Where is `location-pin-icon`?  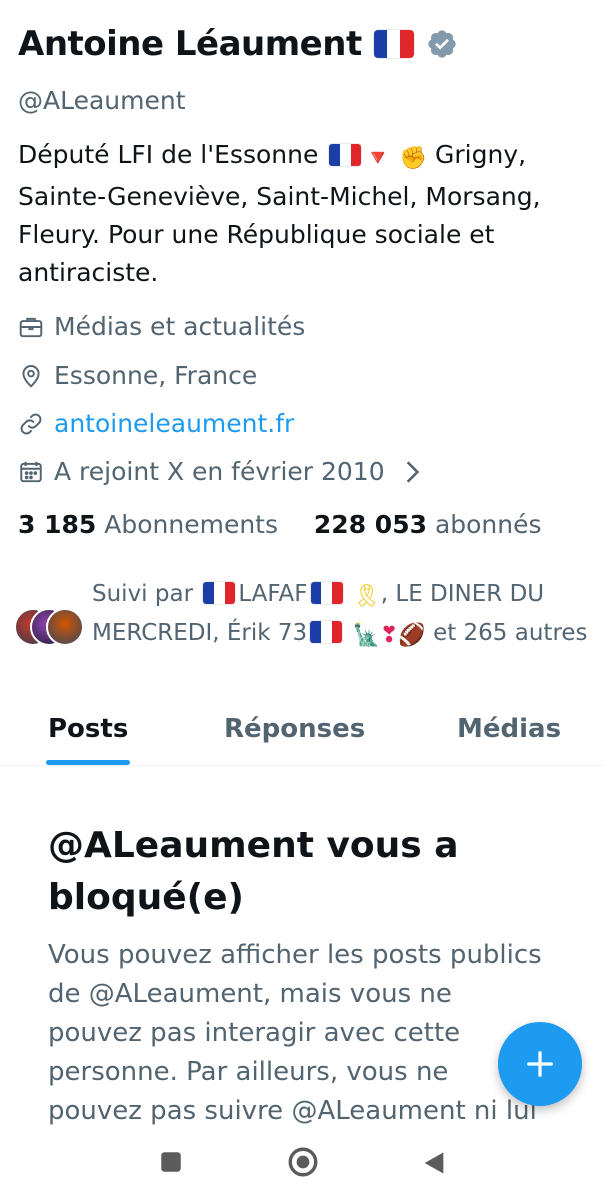 location-pin-icon is located at coordinates (31, 376).